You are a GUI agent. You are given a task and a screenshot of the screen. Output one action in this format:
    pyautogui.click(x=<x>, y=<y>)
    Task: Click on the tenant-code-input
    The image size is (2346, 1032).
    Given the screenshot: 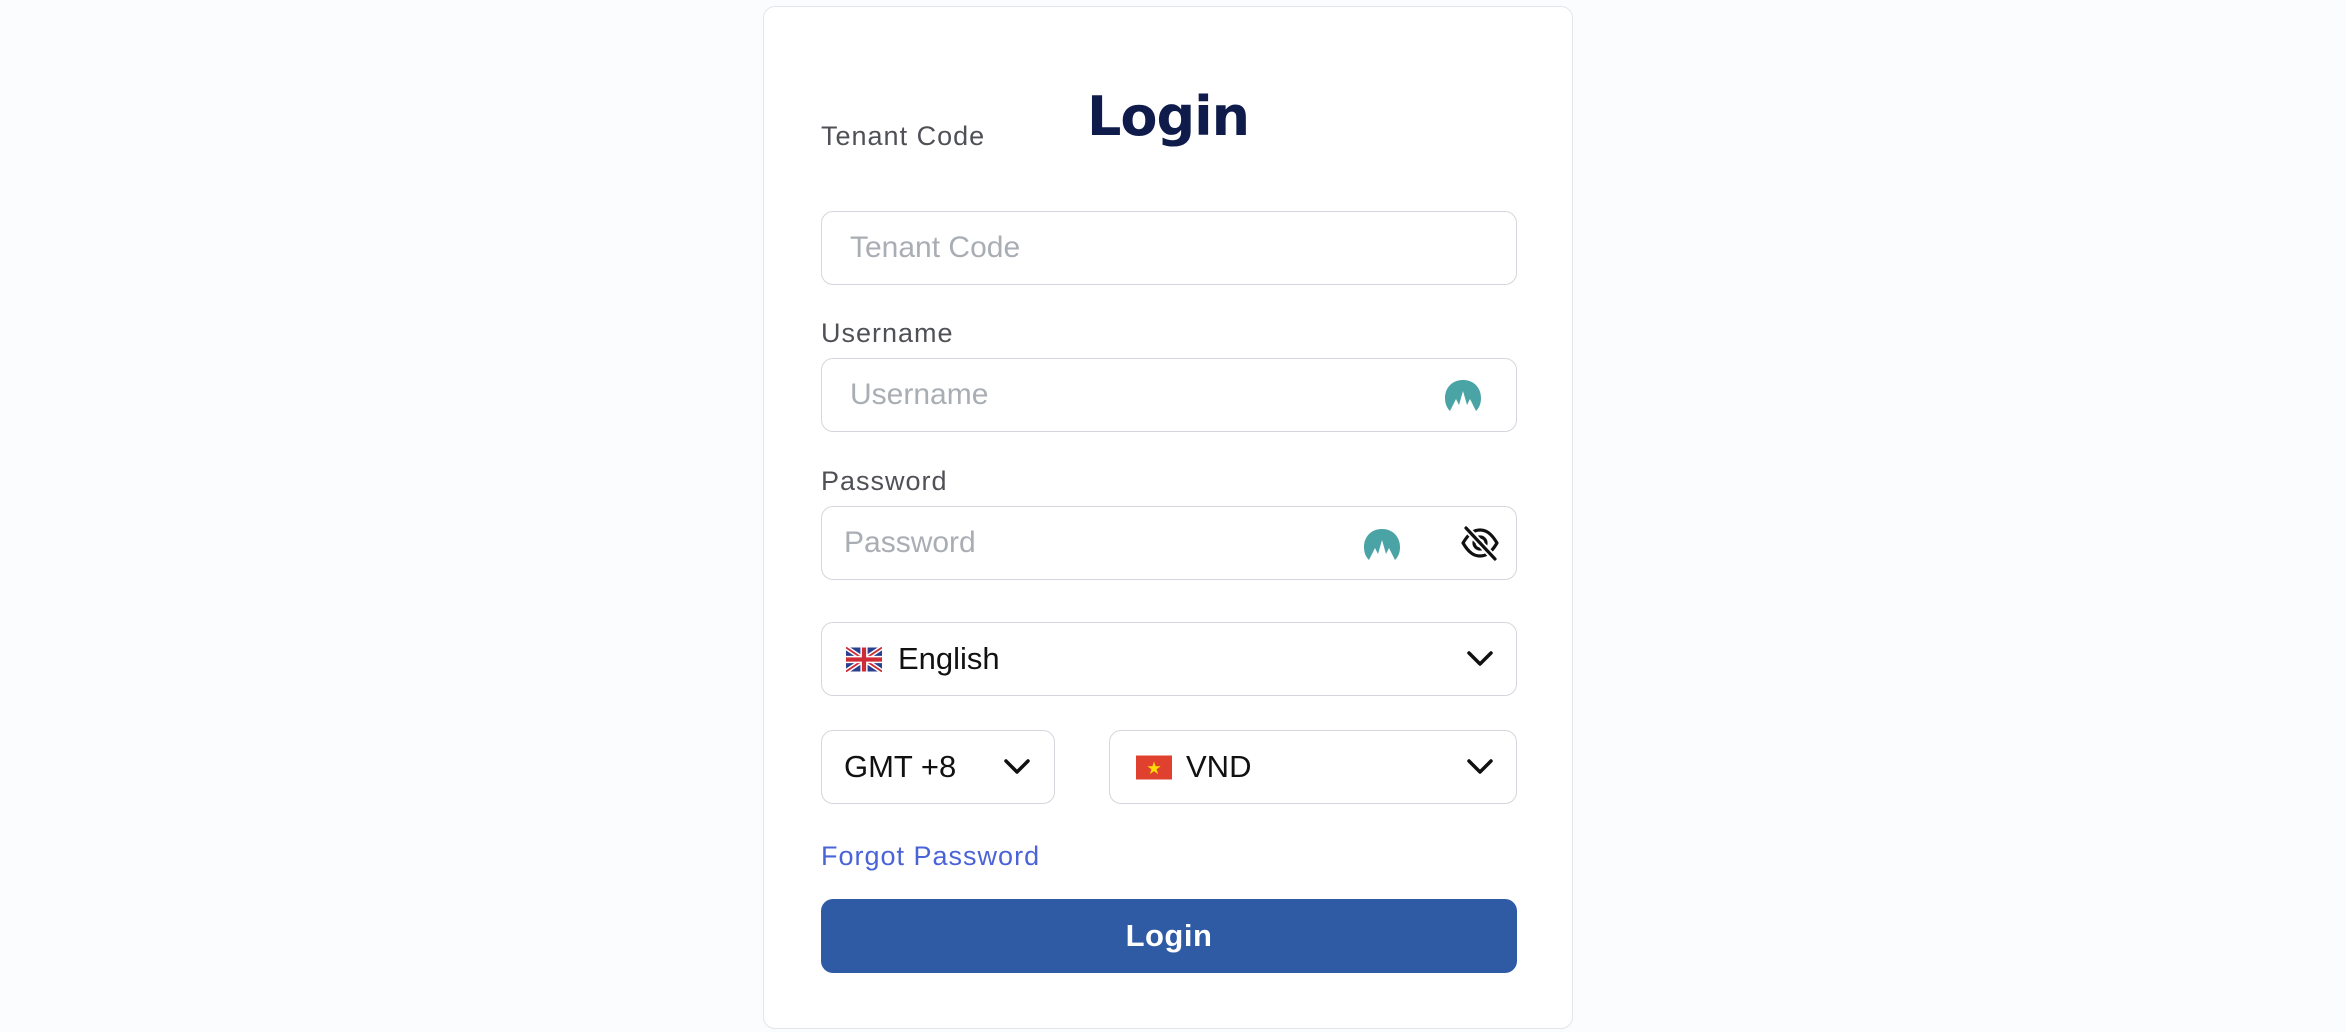 What is the action you would take?
    pyautogui.click(x=1169, y=248)
    